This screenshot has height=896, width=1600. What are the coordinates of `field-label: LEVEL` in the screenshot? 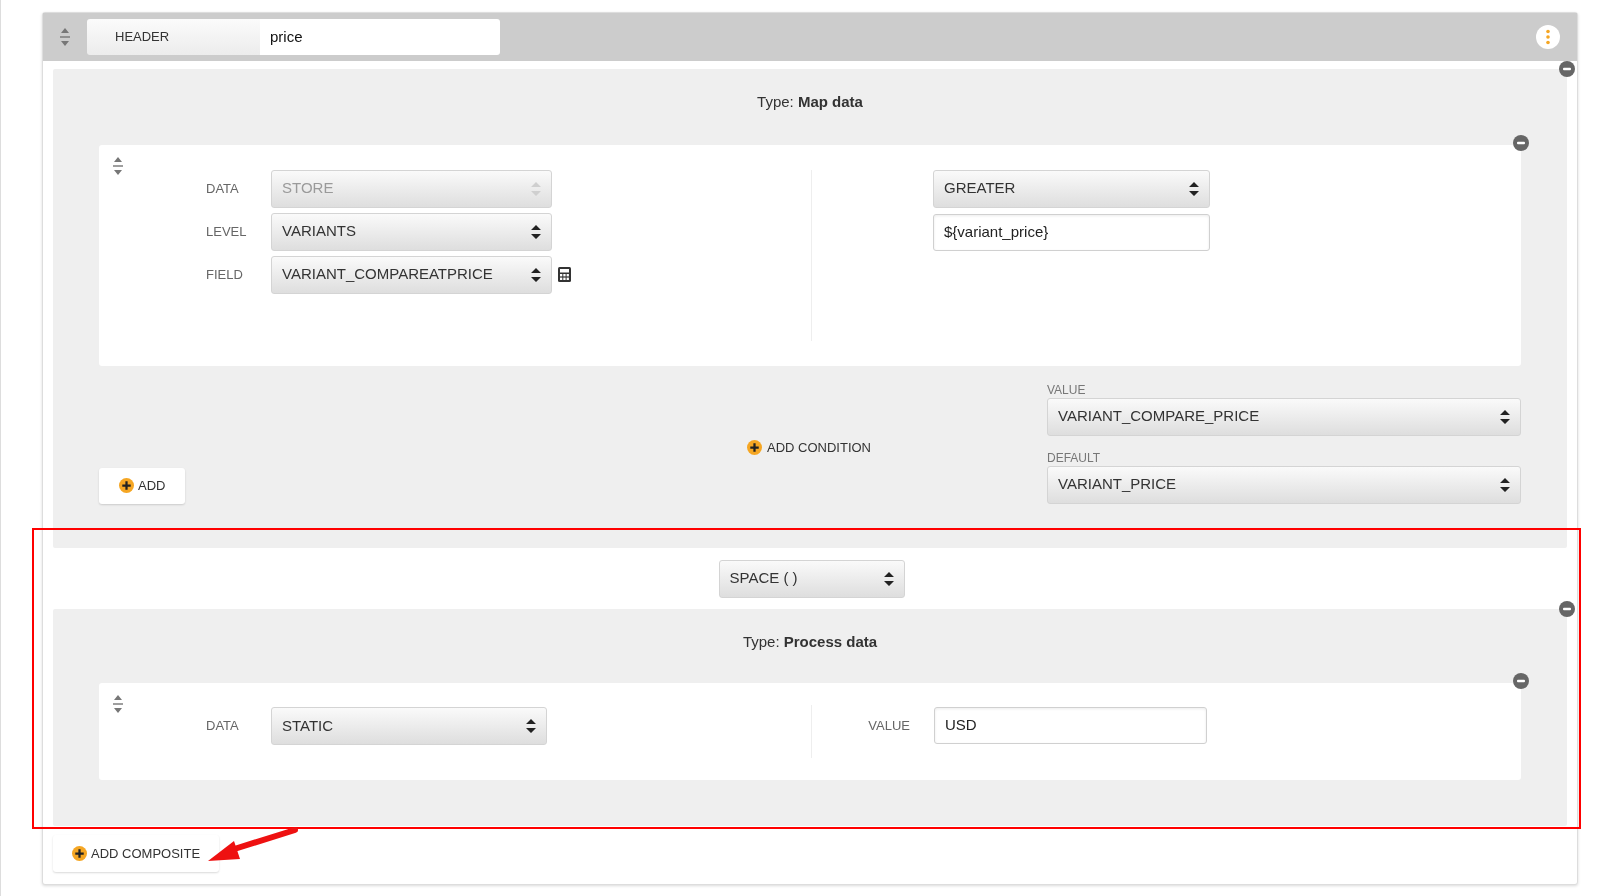 It's located at (227, 231).